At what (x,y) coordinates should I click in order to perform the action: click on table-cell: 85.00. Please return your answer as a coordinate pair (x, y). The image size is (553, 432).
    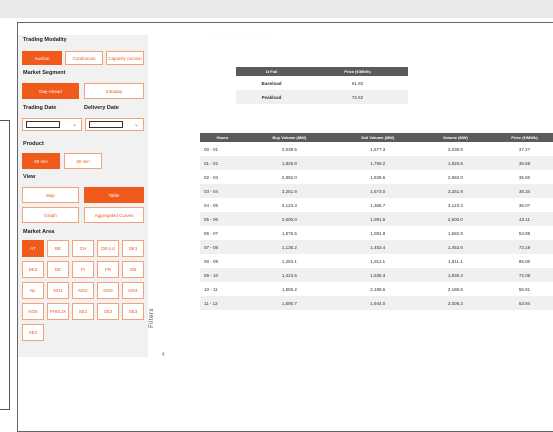
    Looking at the image, I should click on (521, 261).